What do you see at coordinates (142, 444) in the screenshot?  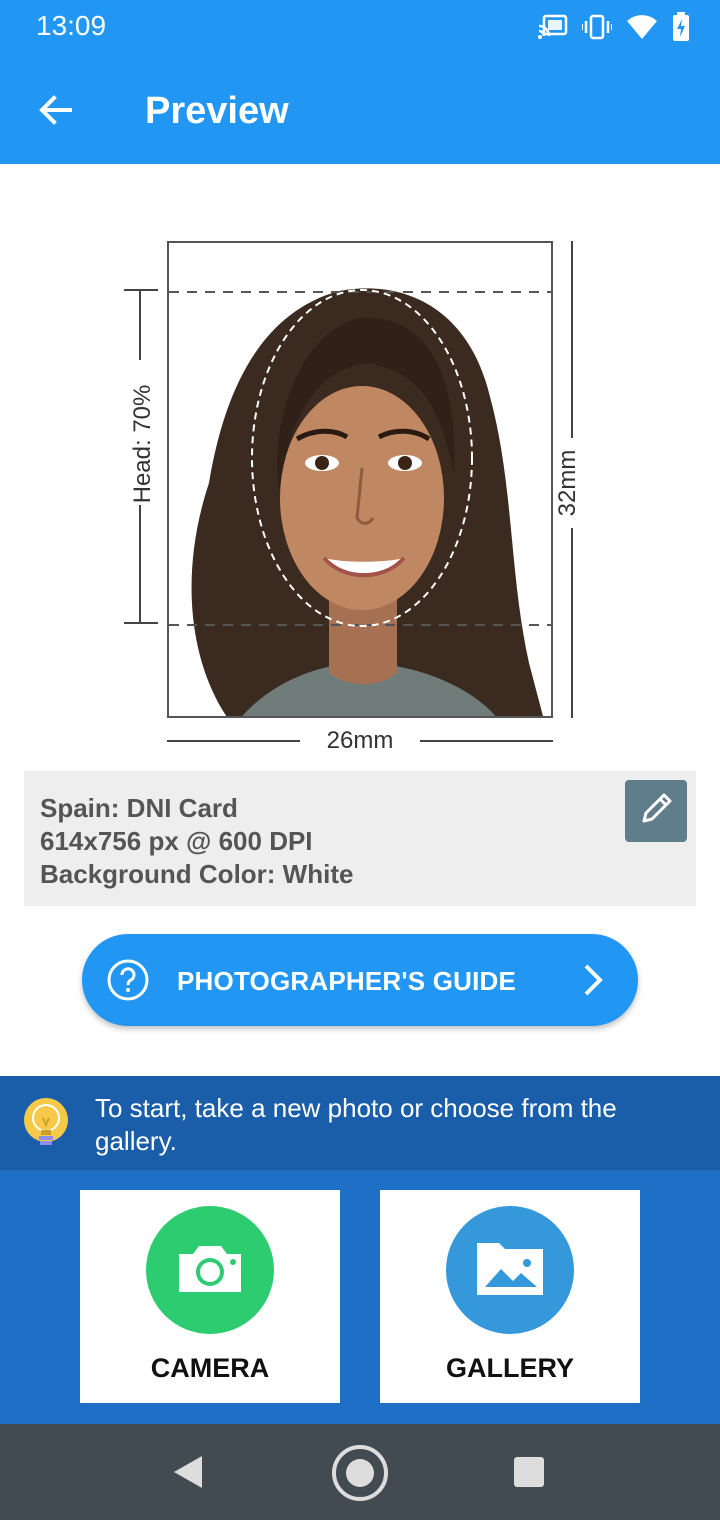 I see `head-percentage-label: Head: 70%` at bounding box center [142, 444].